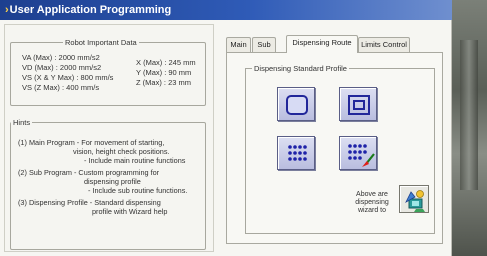 The height and width of the screenshot is (256, 487). I want to click on dot-grid-icon, so click(297, 153).